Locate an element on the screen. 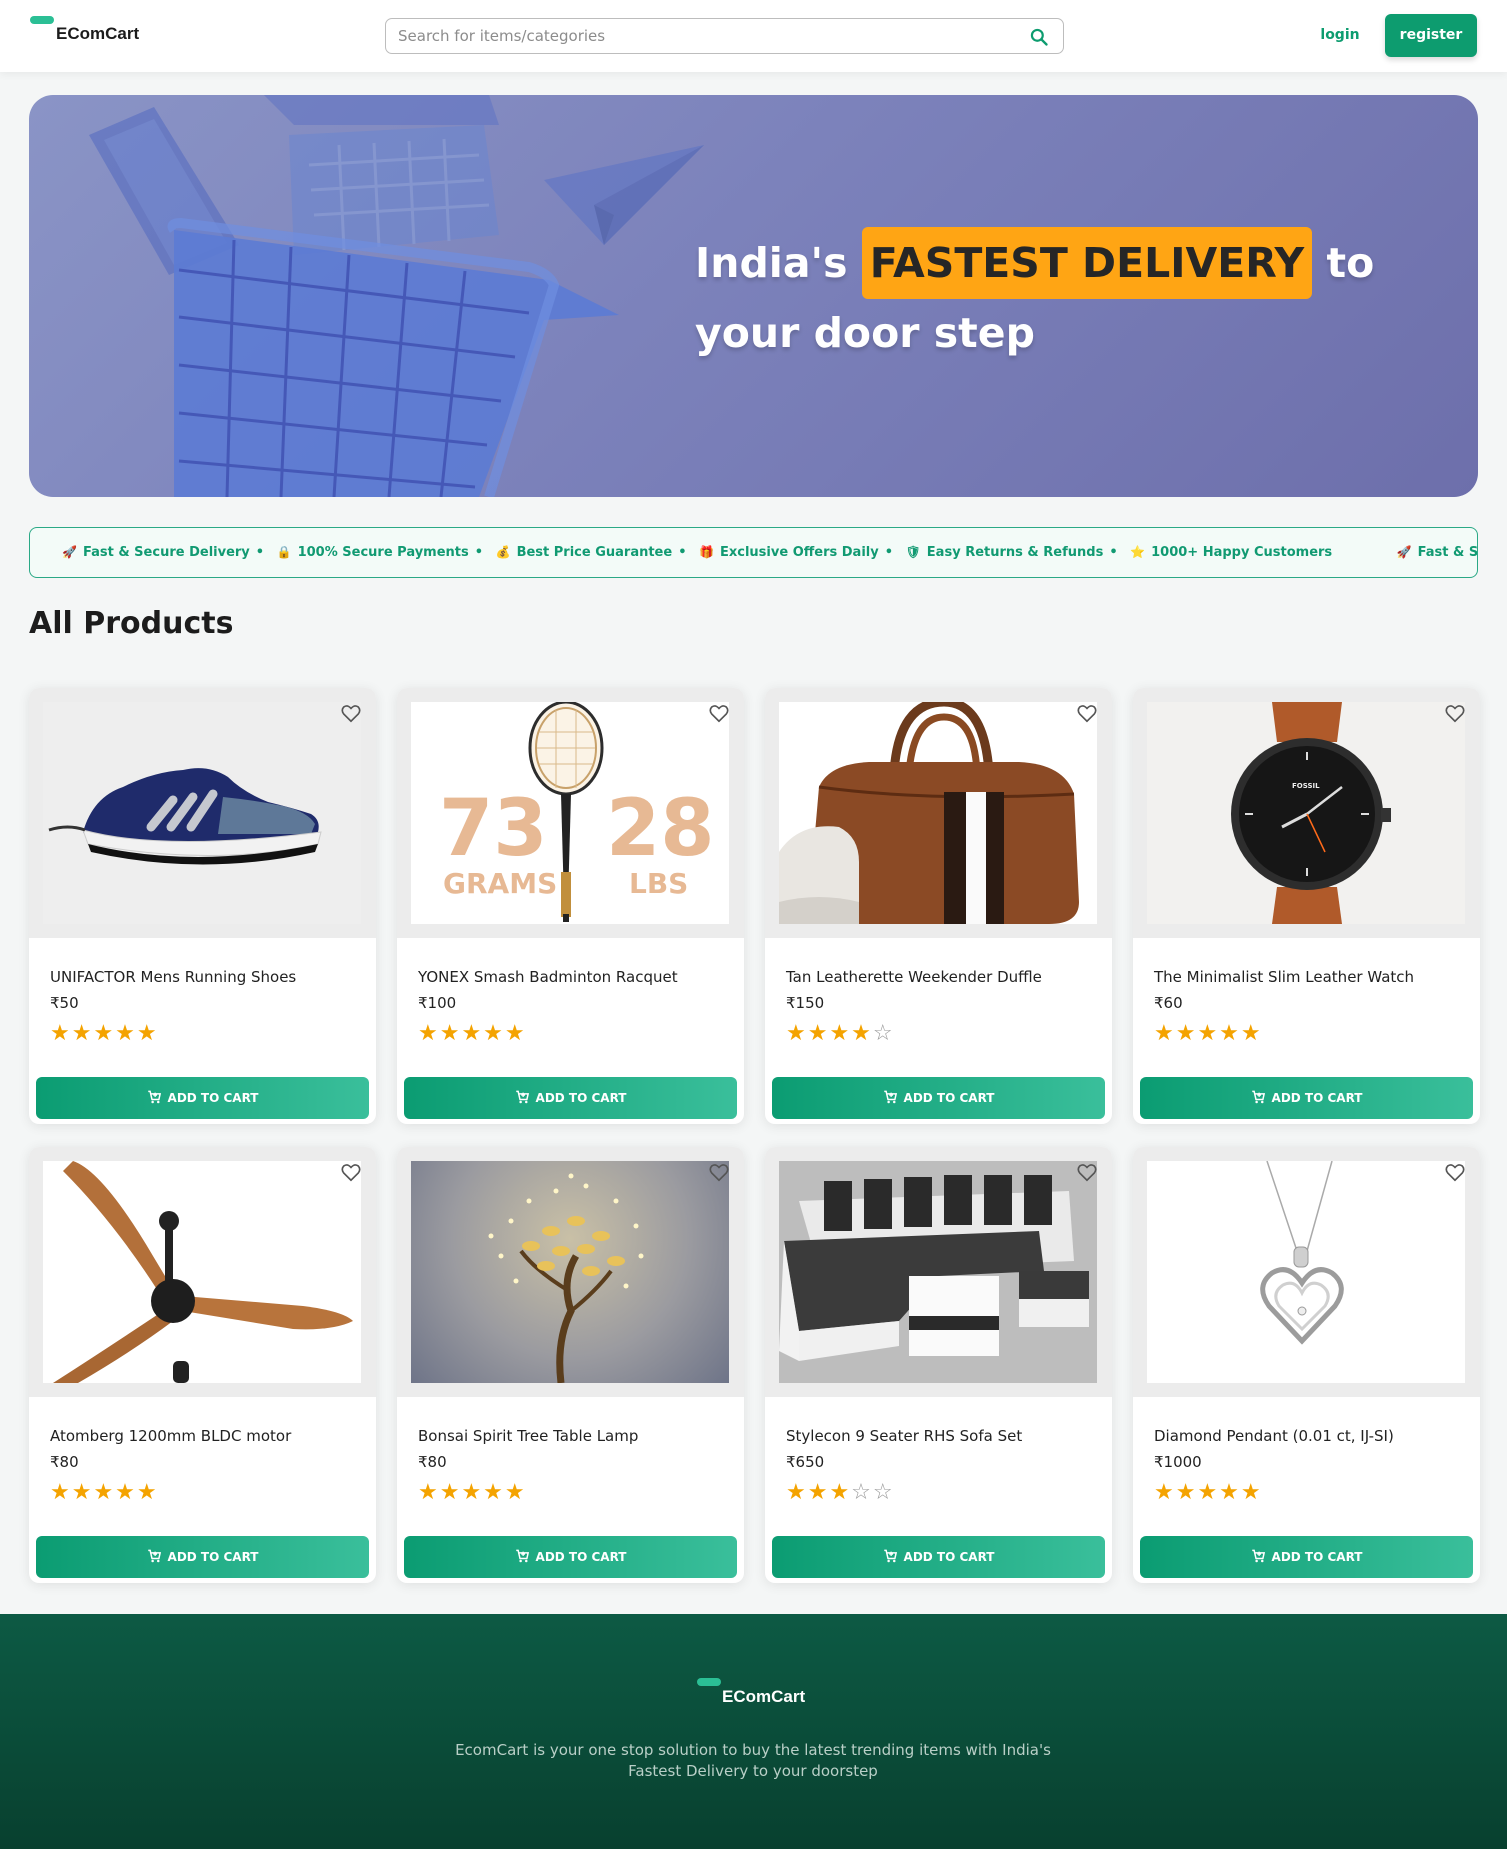  section-title: All Products is located at coordinates (131, 623).